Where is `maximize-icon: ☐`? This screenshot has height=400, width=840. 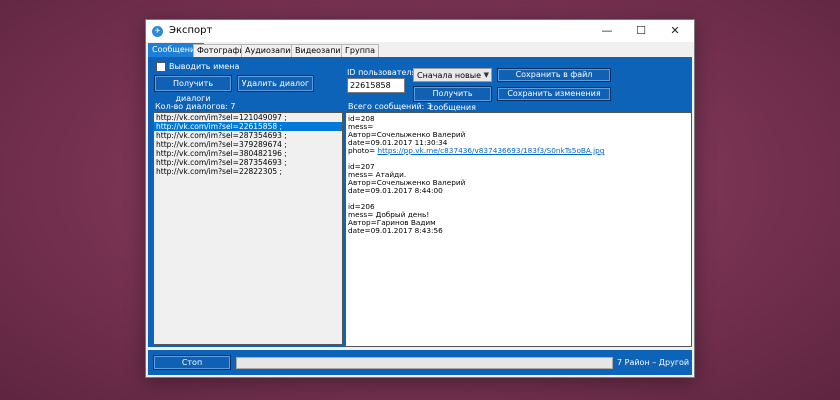
maximize-icon: ☐ is located at coordinates (641, 31).